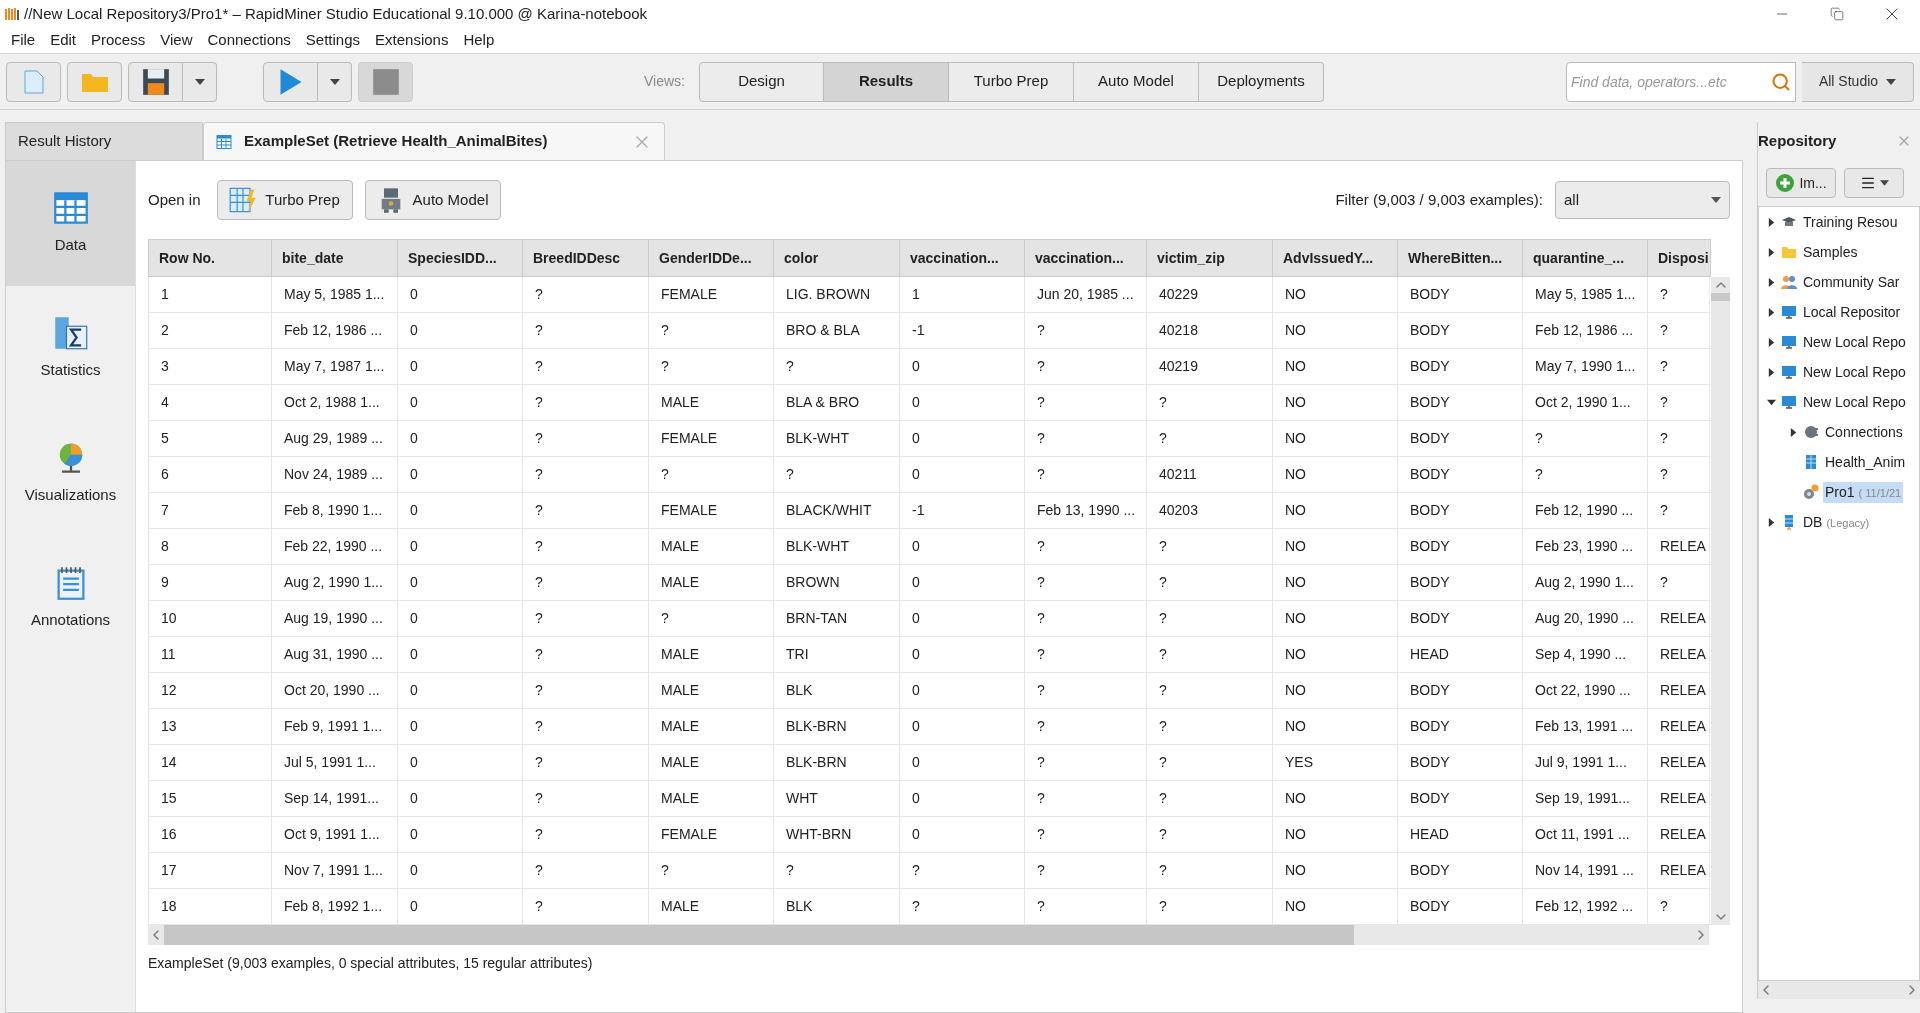 Image resolution: width=1920 pixels, height=1013 pixels. Describe the element at coordinates (1669, 81) in the screenshot. I see `search-field: Find data, operators...etc` at that location.